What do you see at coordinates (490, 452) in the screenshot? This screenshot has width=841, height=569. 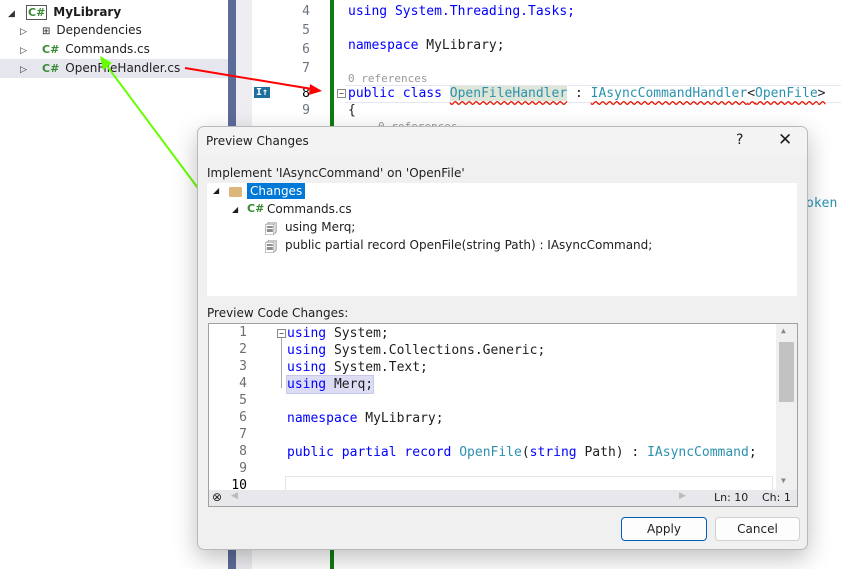 I see `type-name: OpenFile` at bounding box center [490, 452].